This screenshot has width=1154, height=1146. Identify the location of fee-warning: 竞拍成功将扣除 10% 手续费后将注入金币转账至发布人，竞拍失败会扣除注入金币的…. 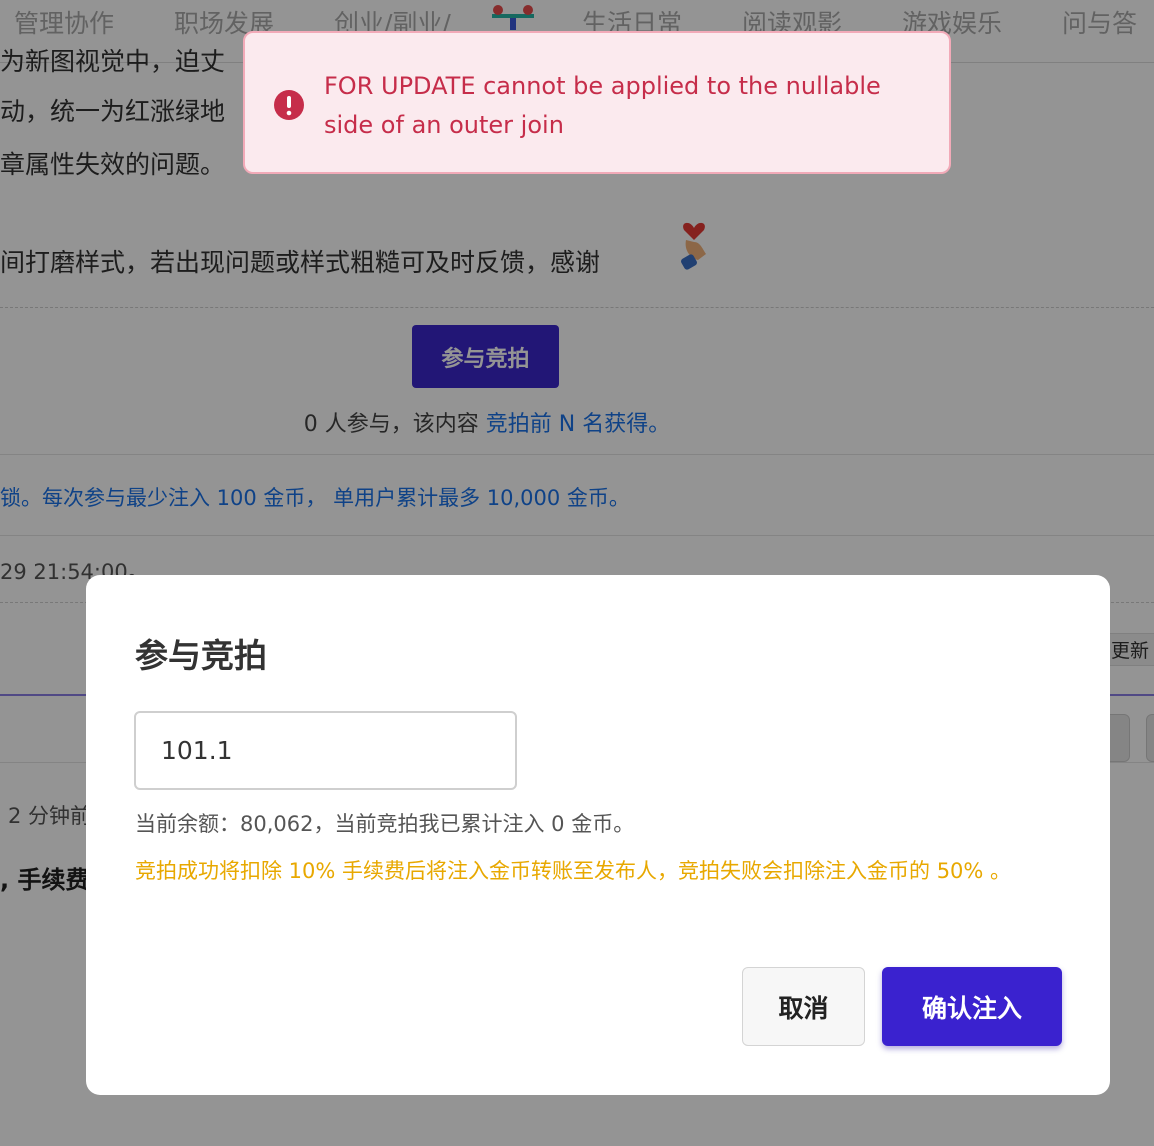
(573, 871).